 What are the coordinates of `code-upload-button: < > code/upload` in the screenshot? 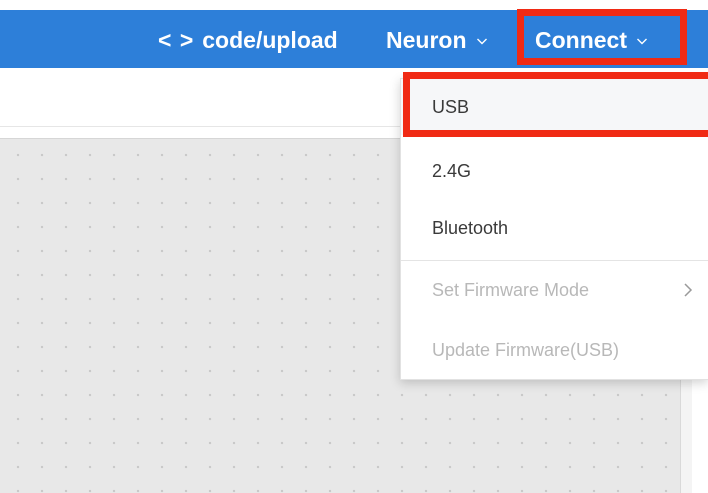 It's located at (248, 40).